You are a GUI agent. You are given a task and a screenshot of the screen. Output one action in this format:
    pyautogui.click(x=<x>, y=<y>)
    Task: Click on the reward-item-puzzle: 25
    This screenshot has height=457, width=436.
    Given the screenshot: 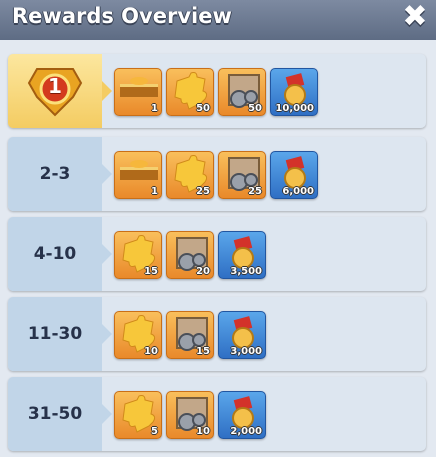 What is the action you would take?
    pyautogui.click(x=190, y=175)
    